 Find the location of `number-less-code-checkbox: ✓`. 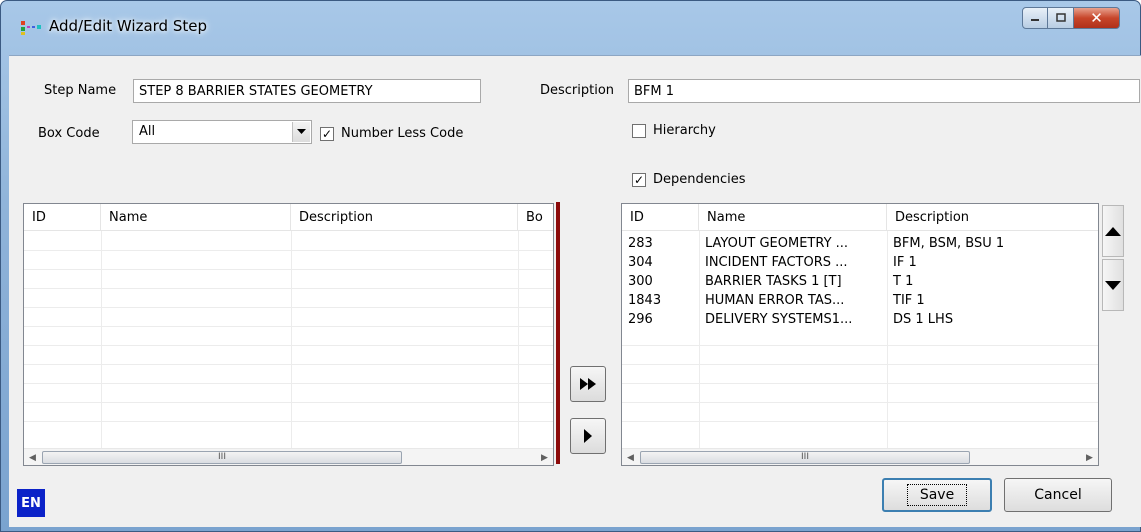

number-less-code-checkbox: ✓ is located at coordinates (327, 134).